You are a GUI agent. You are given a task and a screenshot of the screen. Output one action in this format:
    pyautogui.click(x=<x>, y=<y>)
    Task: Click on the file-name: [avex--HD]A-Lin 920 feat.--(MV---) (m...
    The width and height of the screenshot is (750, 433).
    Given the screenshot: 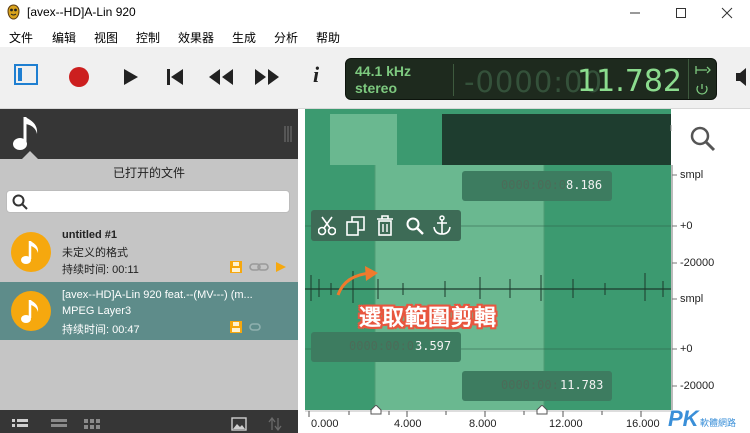 What is the action you would take?
    pyautogui.click(x=157, y=295)
    